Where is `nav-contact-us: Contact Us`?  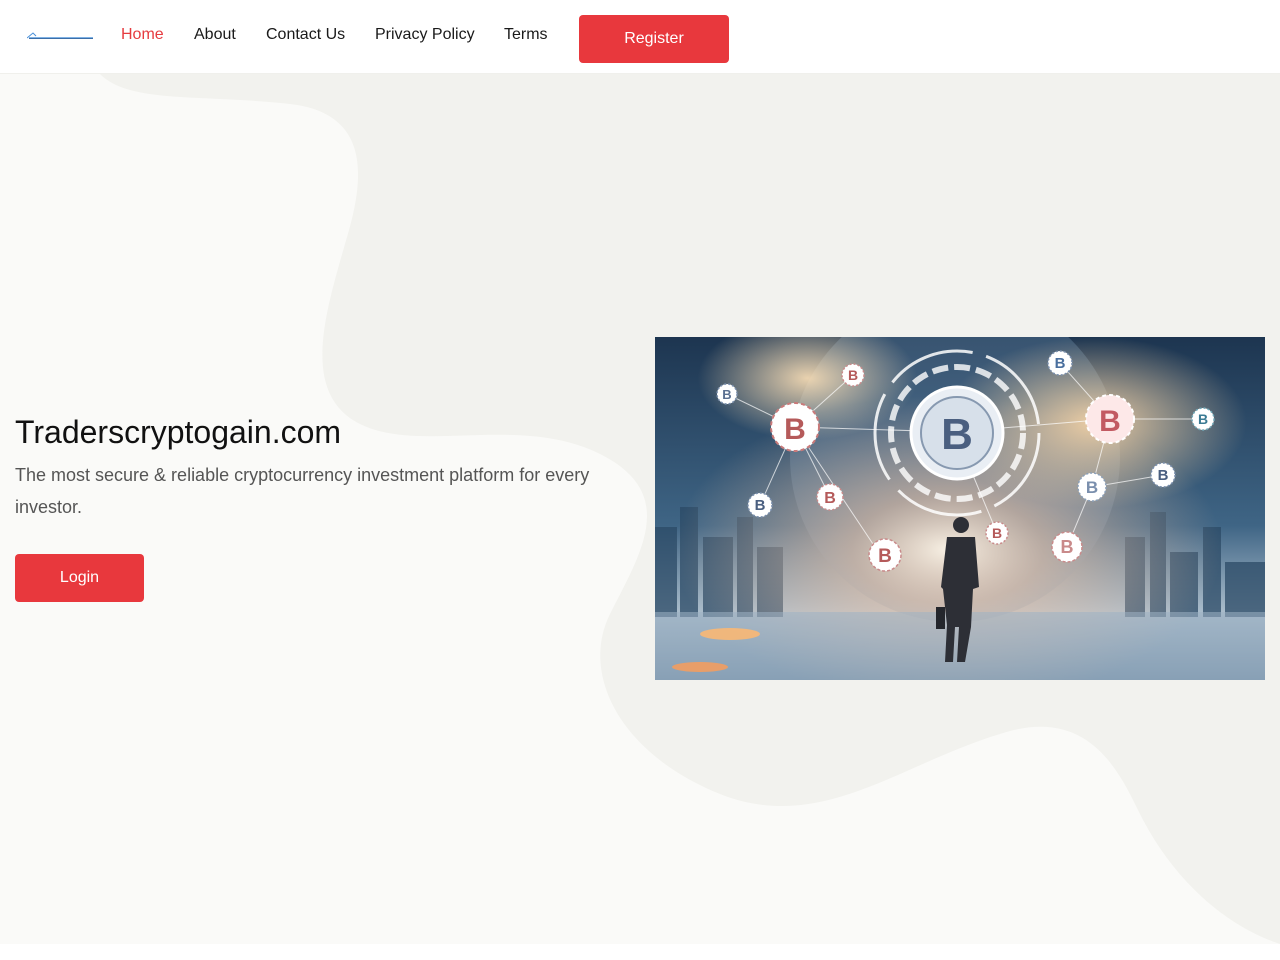
nav-contact-us: Contact Us is located at coordinates (305, 35).